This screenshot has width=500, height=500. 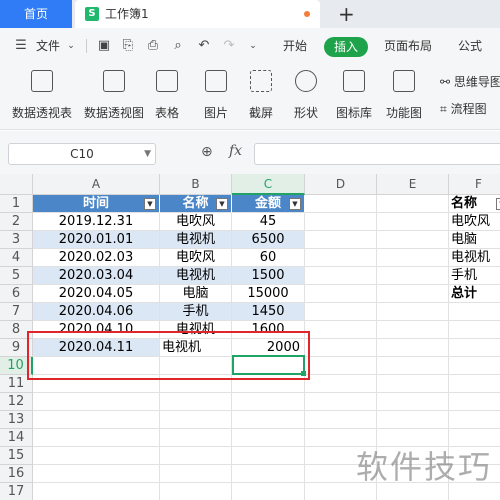 What do you see at coordinates (474, 240) in the screenshot?
I see `summary-item-cell: 电脑` at bounding box center [474, 240].